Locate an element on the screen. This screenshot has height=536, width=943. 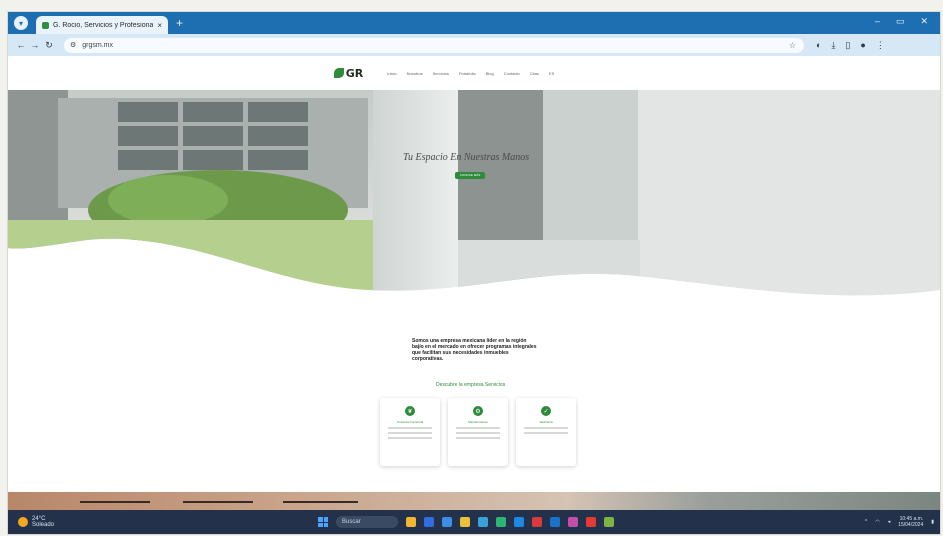
clock: 10:45 a.m. 15/04/2024 is located at coordinates (910, 522).